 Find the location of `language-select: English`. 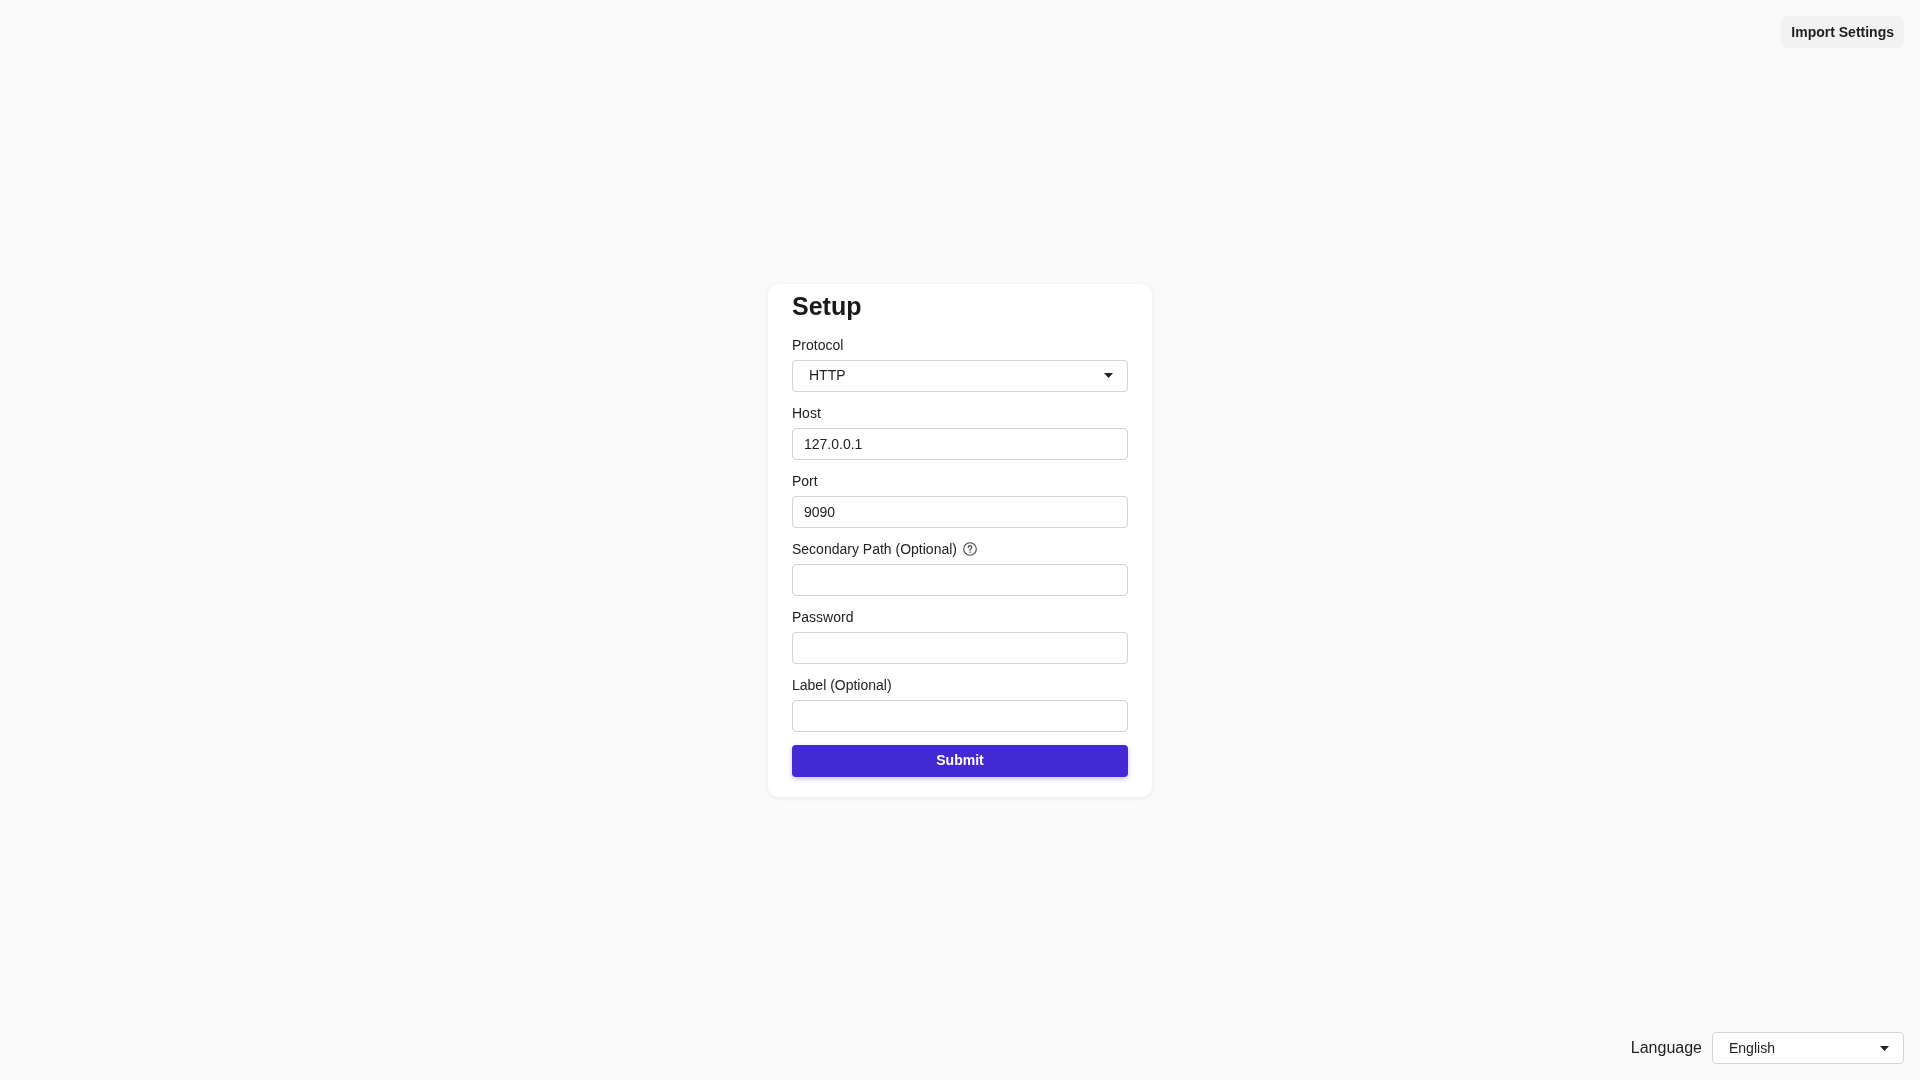

language-select: English is located at coordinates (1808, 1048).